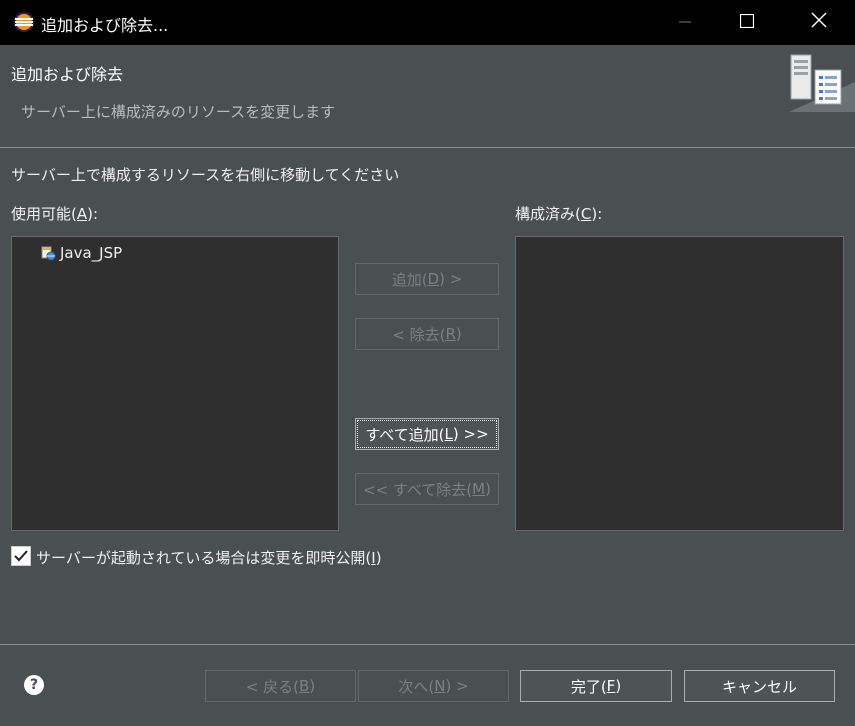  What do you see at coordinates (427, 147) in the screenshot?
I see `header-divider` at bounding box center [427, 147].